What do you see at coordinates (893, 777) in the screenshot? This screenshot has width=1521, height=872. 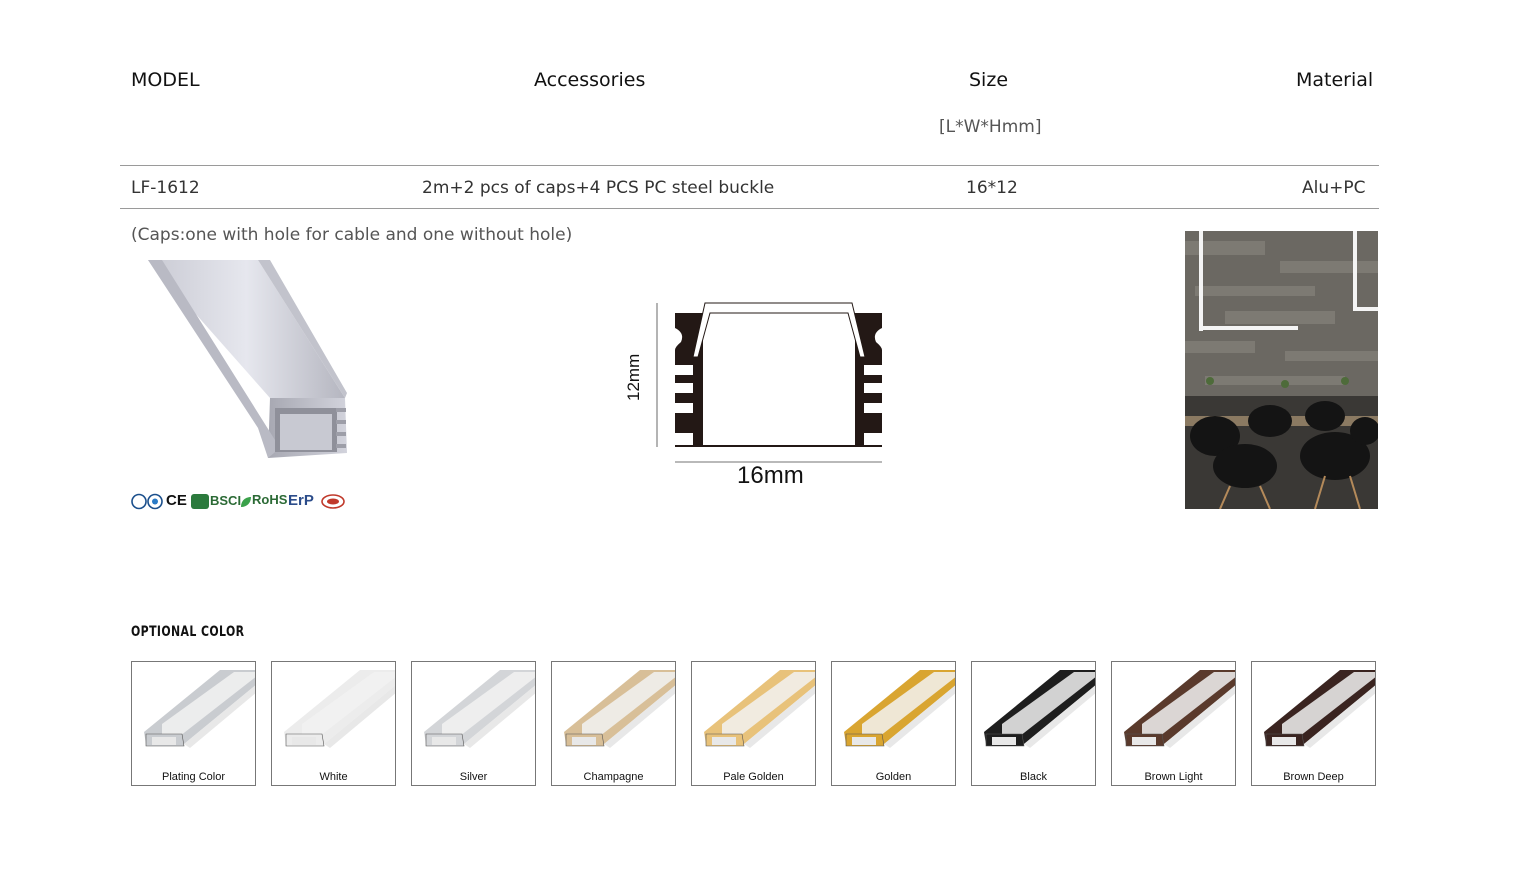 I see `color-swatch-label: Golden` at bounding box center [893, 777].